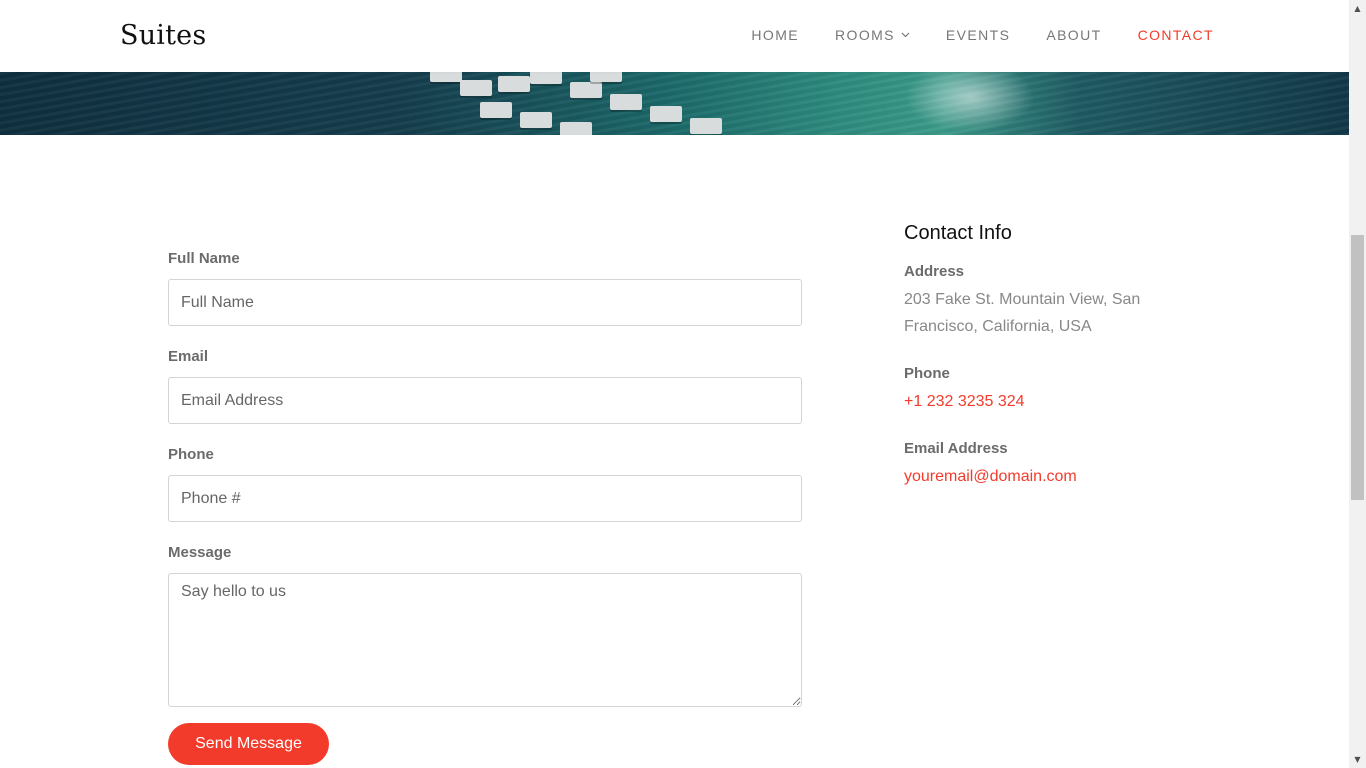  Describe the element at coordinates (485, 302) in the screenshot. I see `full-name-input` at that location.